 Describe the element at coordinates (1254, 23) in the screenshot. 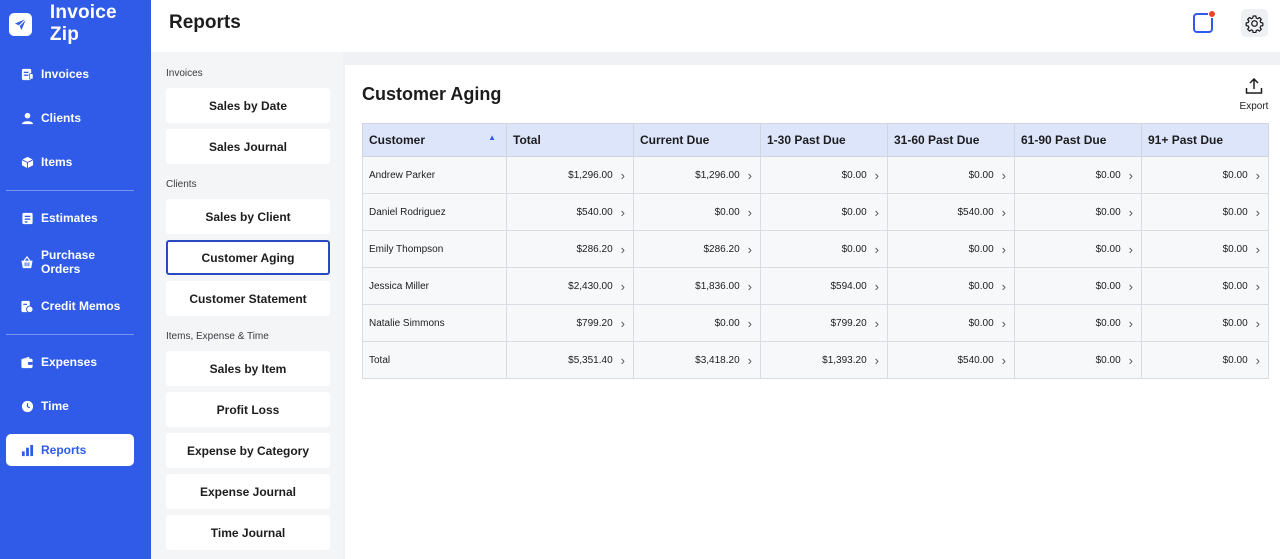

I see `settings-gear-icon` at that location.